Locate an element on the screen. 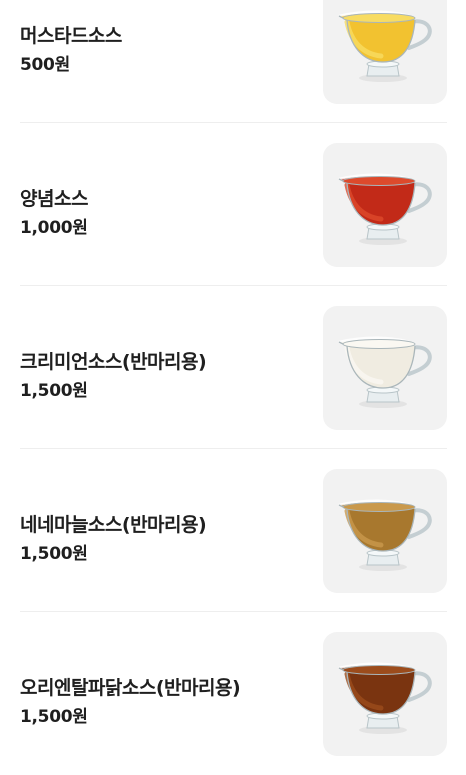 This screenshot has height=775, width=466. menu-item-name: 크리미언소스(반마리용) is located at coordinates (113, 362).